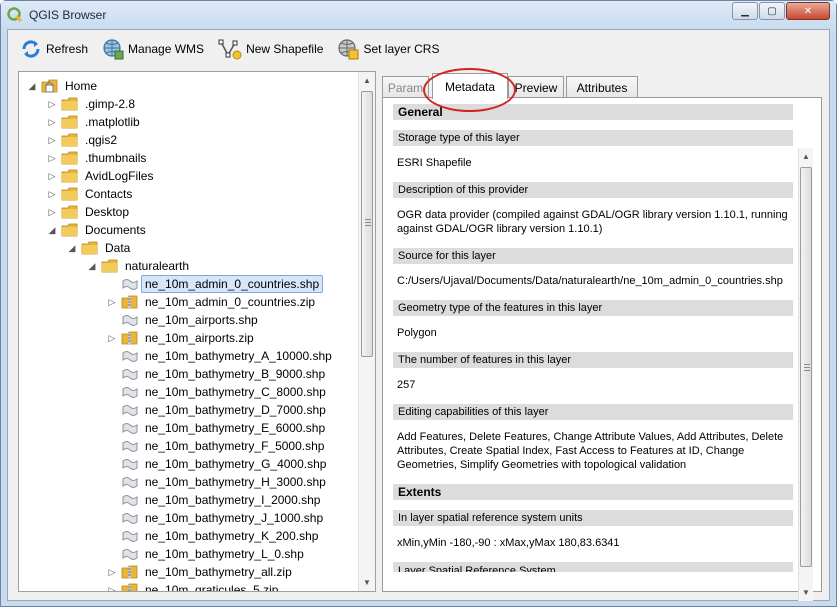  Describe the element at coordinates (68, 15) in the screenshot. I see `window-title: QGIS Browser` at that location.